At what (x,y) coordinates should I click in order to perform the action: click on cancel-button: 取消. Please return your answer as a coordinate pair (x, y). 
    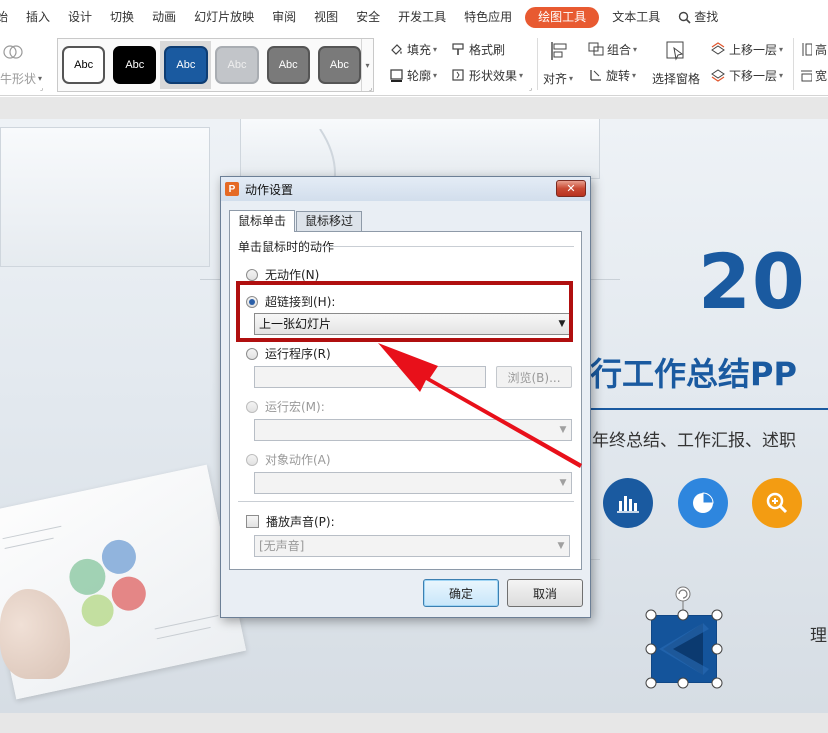
    Looking at the image, I should click on (545, 593).